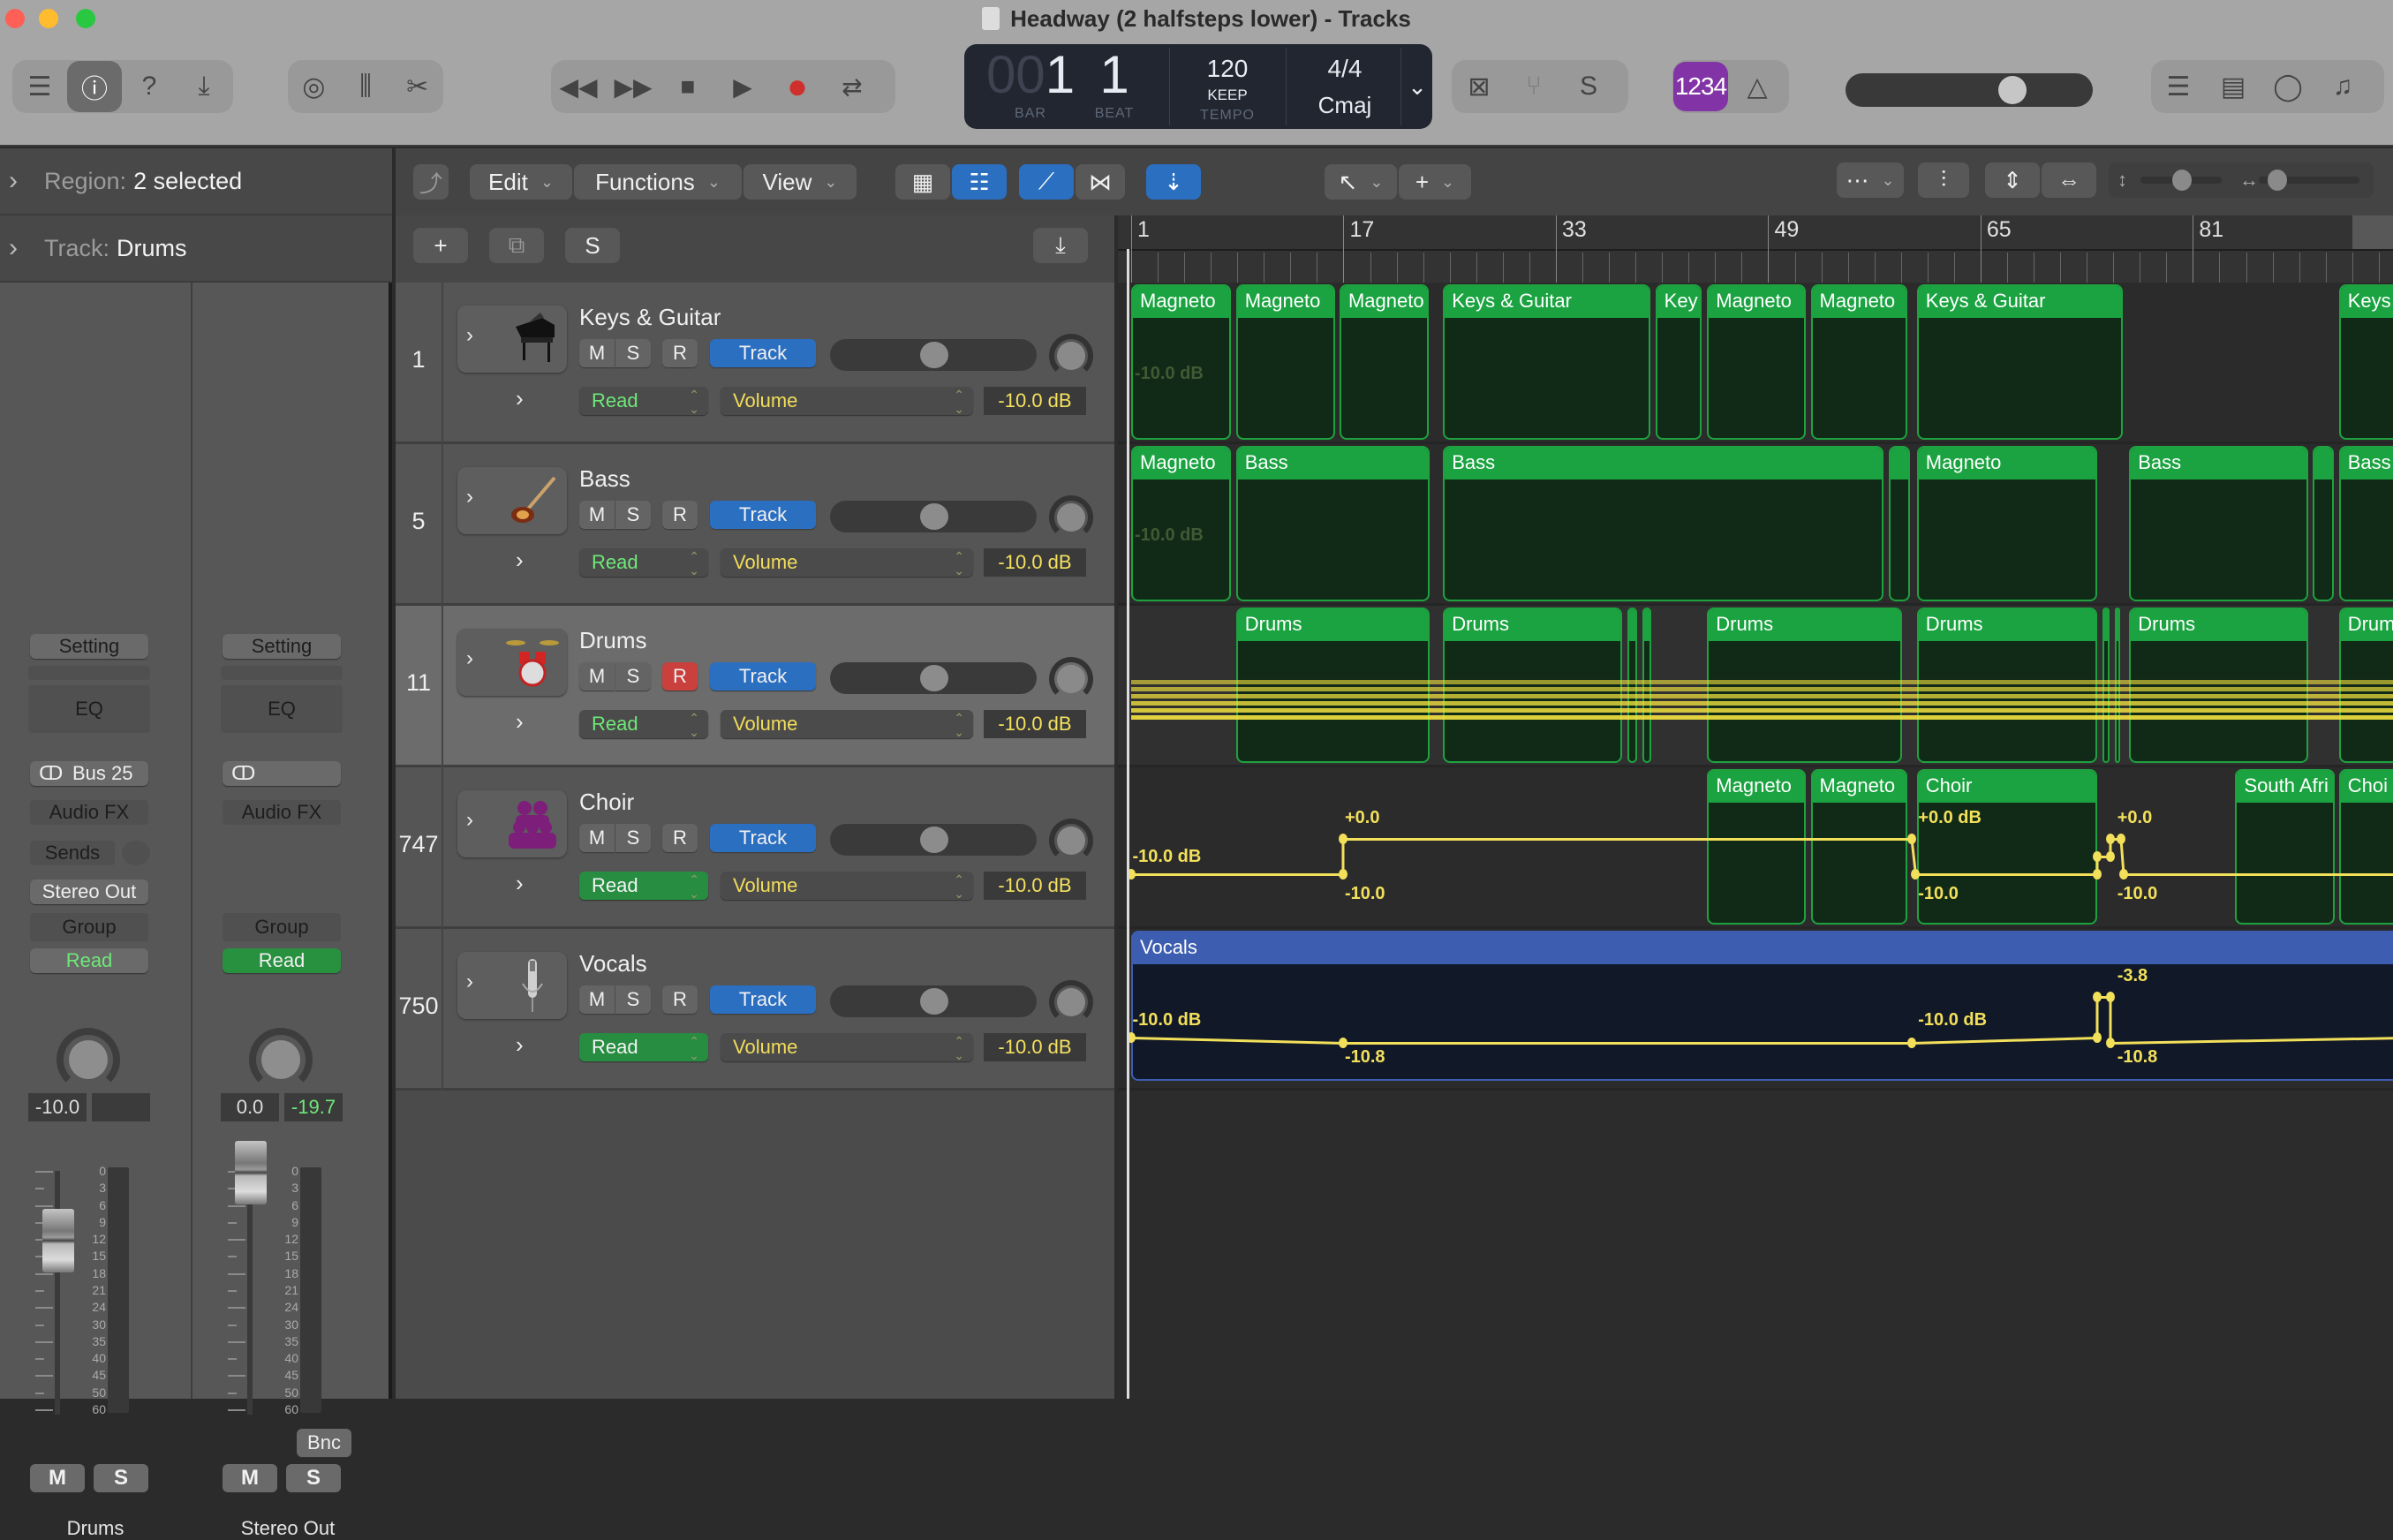 The height and width of the screenshot is (1540, 2393). I want to click on record-icon: ●, so click(797, 86).